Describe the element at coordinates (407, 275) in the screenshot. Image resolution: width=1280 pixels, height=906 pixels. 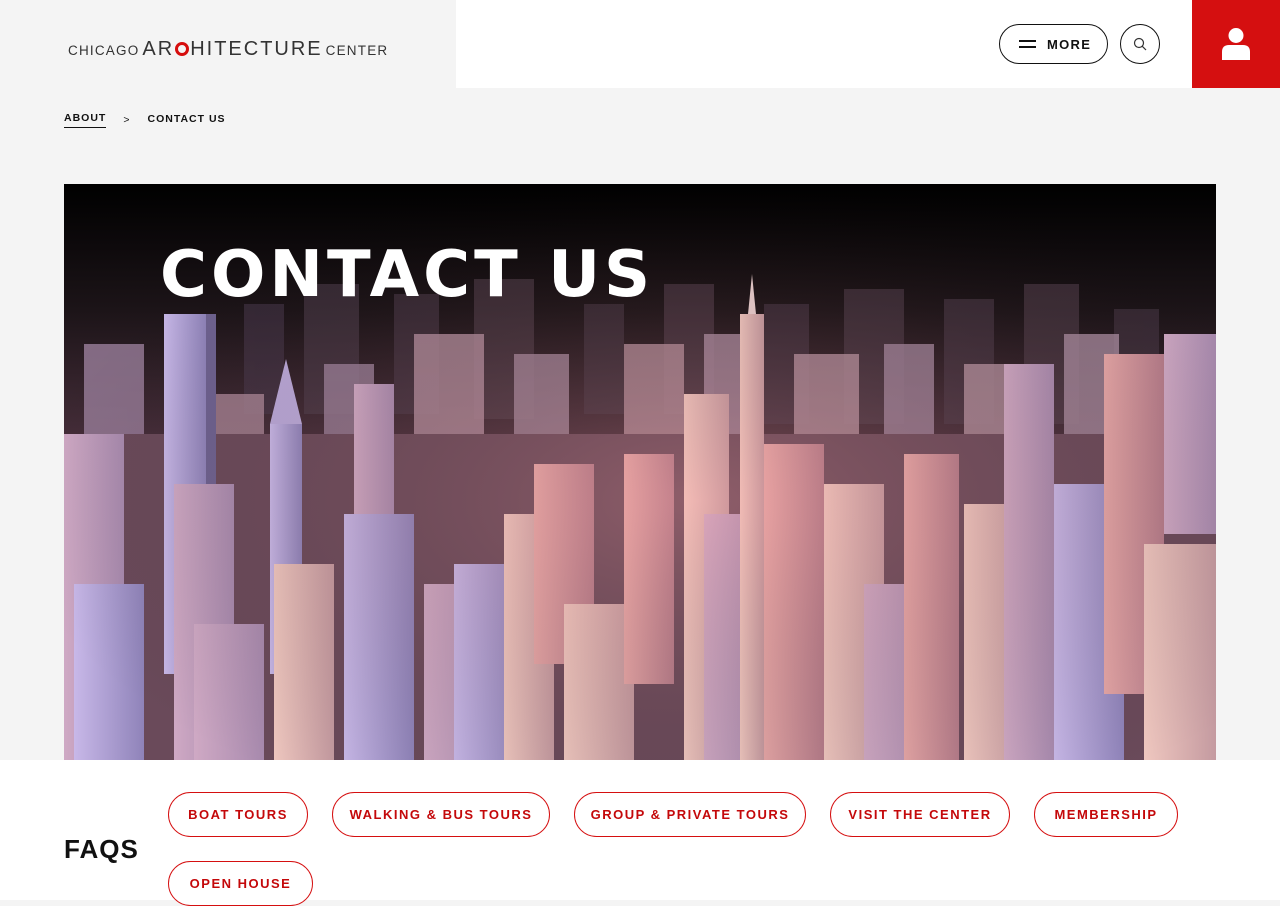
I see `page-title: CONTACT US` at that location.